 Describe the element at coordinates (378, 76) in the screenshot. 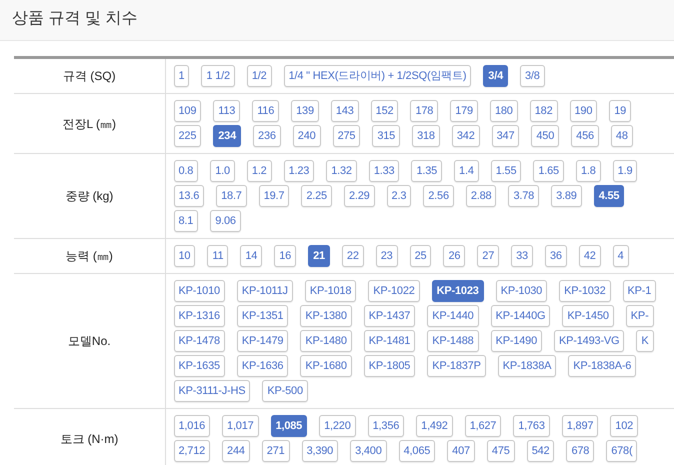

I see `option-chip: 1/4 " HEX(드라이버) + 1/2SQ(임팩트)` at that location.